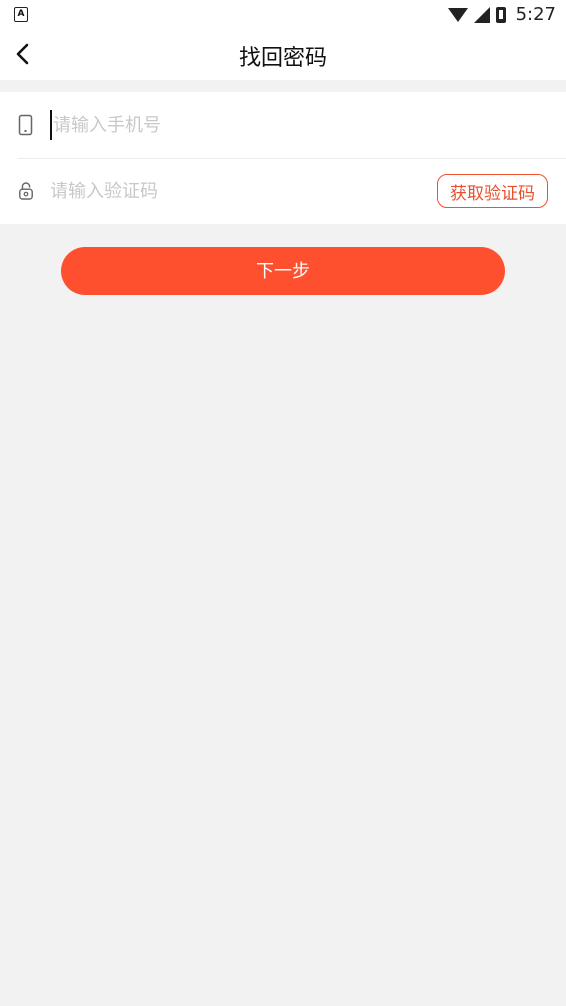 This screenshot has width=566, height=1006. Describe the element at coordinates (535, 14) in the screenshot. I see `status-time: 5:27` at that location.